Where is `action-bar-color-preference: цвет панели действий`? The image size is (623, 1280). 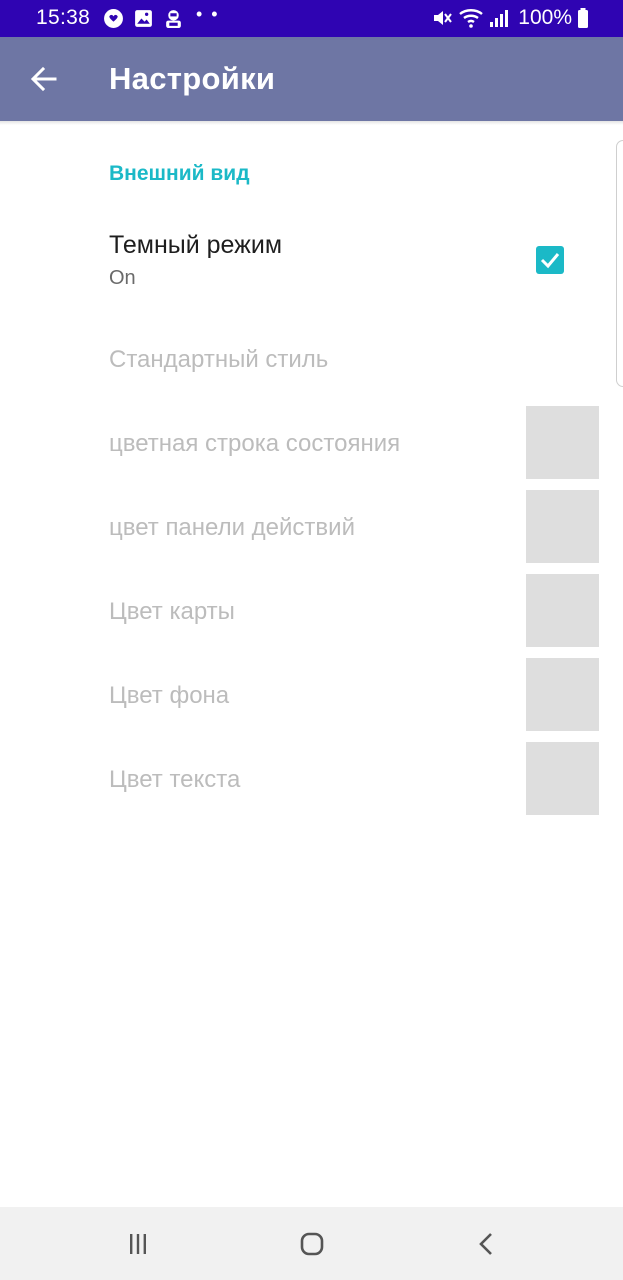
action-bar-color-preference: цвет панели действий is located at coordinates (311, 532).